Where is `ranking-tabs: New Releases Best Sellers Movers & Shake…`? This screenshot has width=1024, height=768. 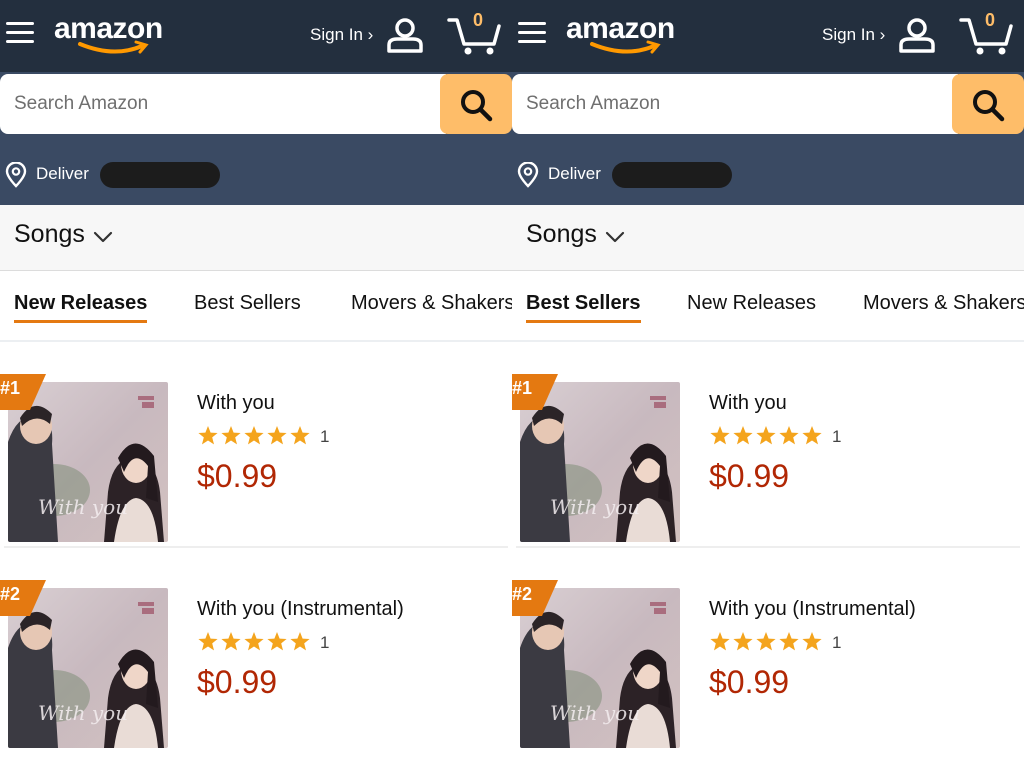 ranking-tabs: New Releases Best Sellers Movers & Shake… is located at coordinates (256, 307).